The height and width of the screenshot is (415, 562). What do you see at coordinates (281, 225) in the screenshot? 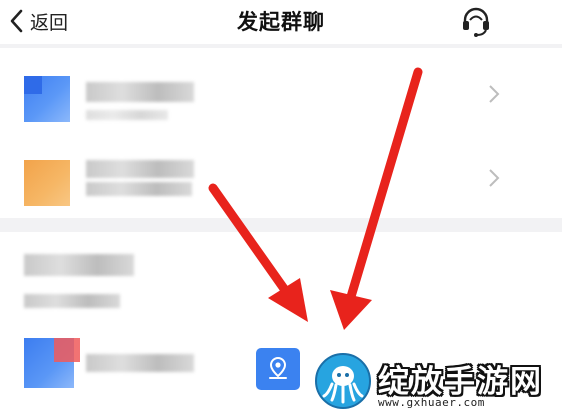
I see `section-divider` at bounding box center [281, 225].